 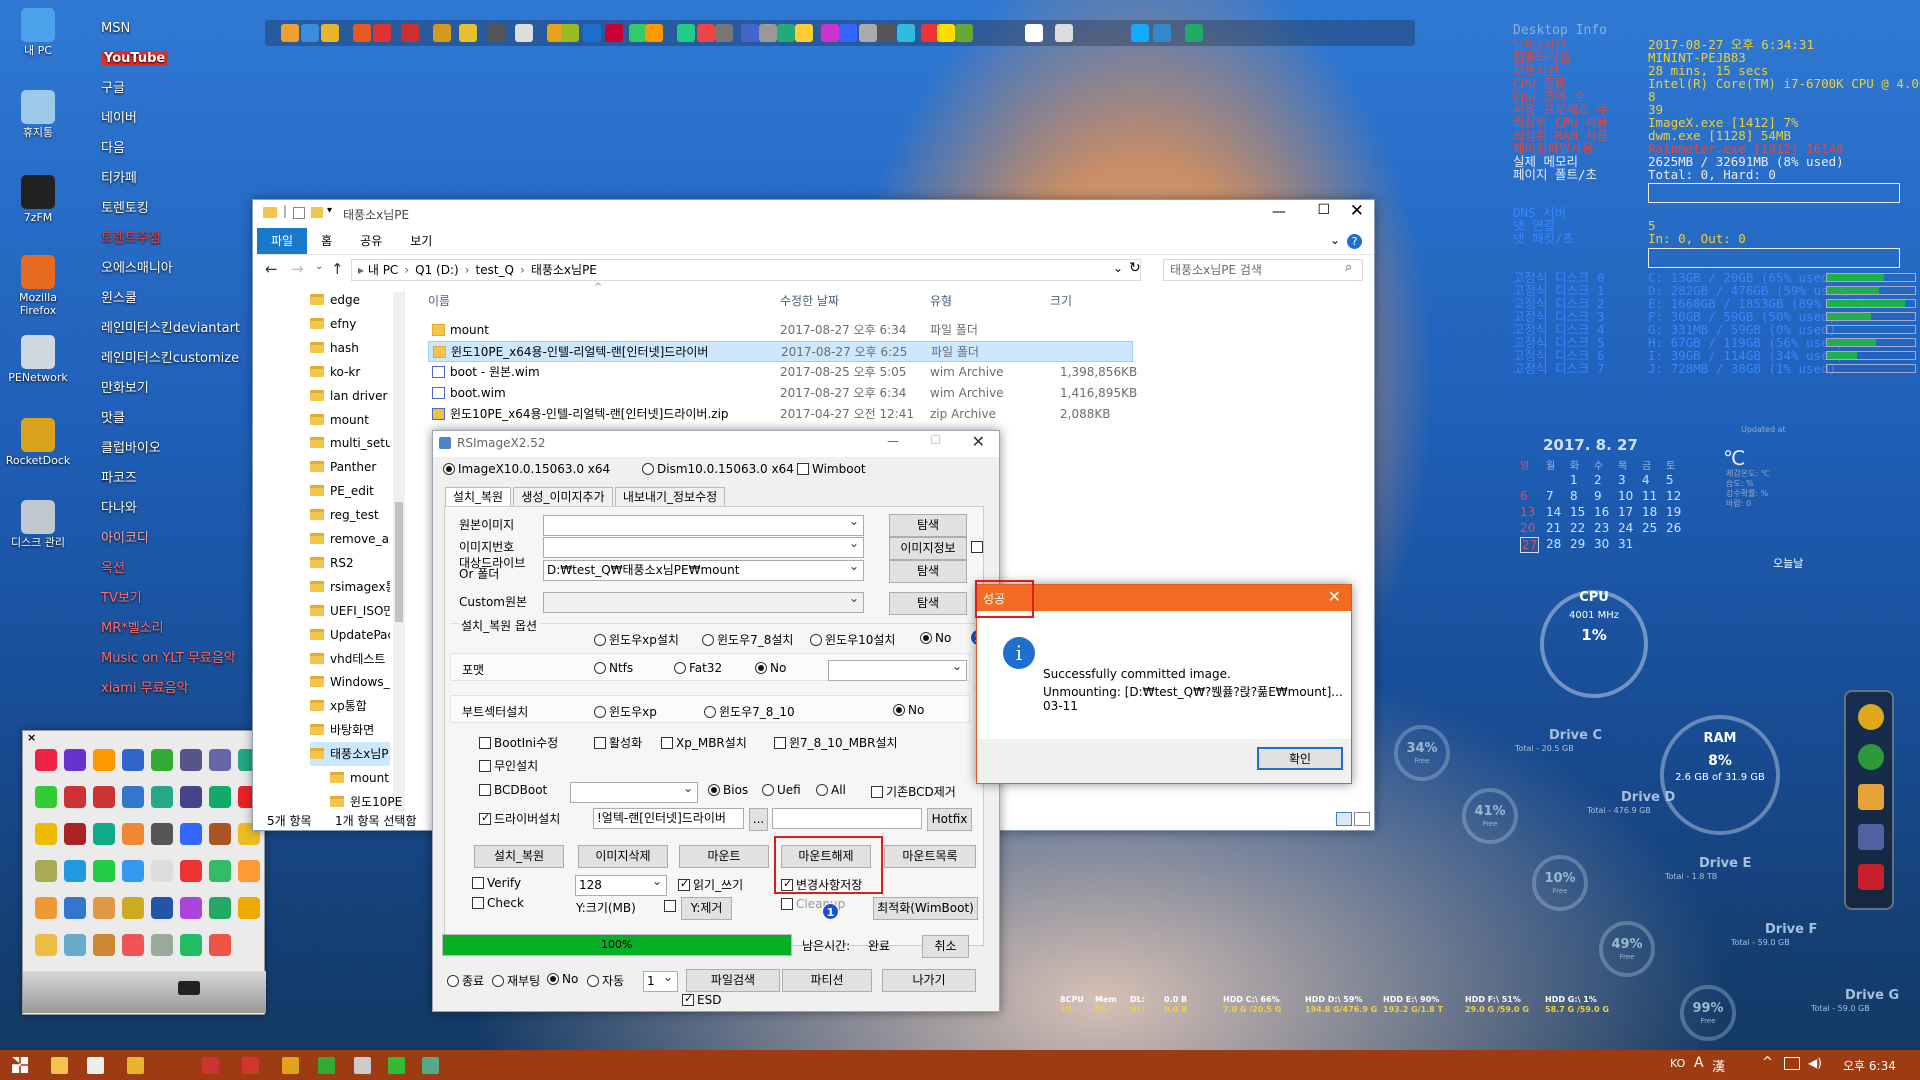 I want to click on large-icons-view-icon, so click(x=1362, y=819).